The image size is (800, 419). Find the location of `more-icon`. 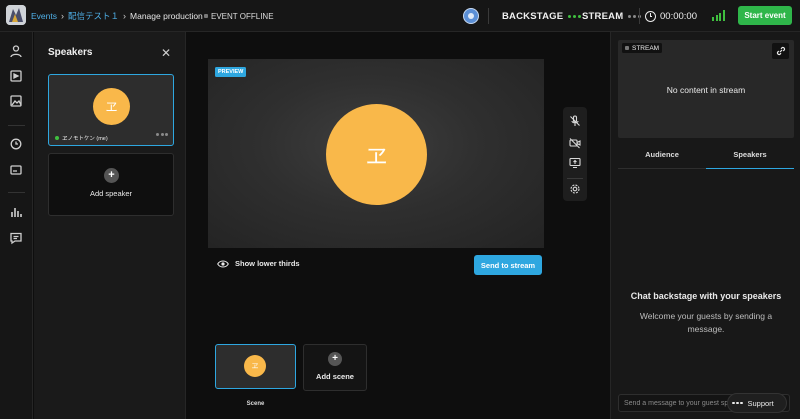

more-icon is located at coordinates (737, 403).